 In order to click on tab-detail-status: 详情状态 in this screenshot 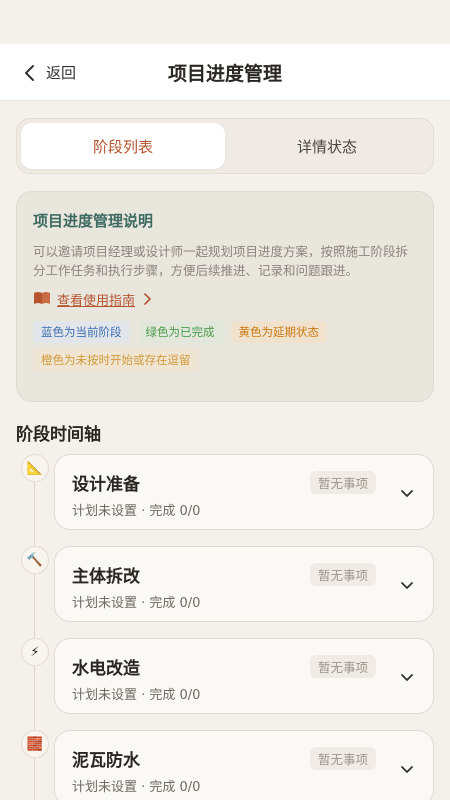, I will do `click(327, 146)`.